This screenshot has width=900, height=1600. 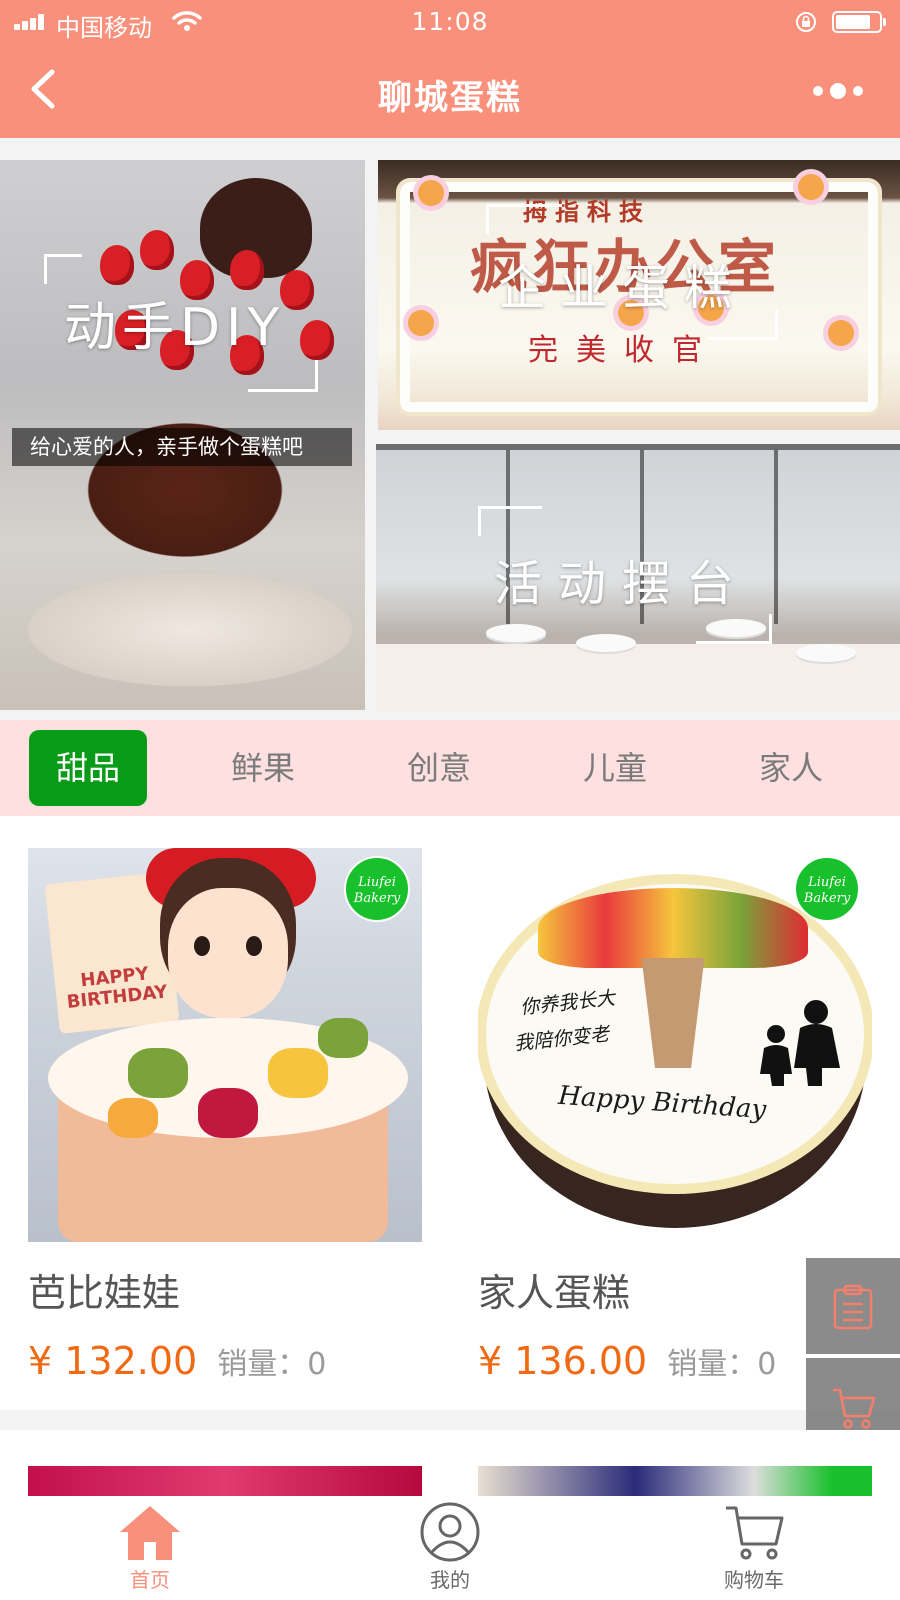 I want to click on battery-icon, so click(x=859, y=22).